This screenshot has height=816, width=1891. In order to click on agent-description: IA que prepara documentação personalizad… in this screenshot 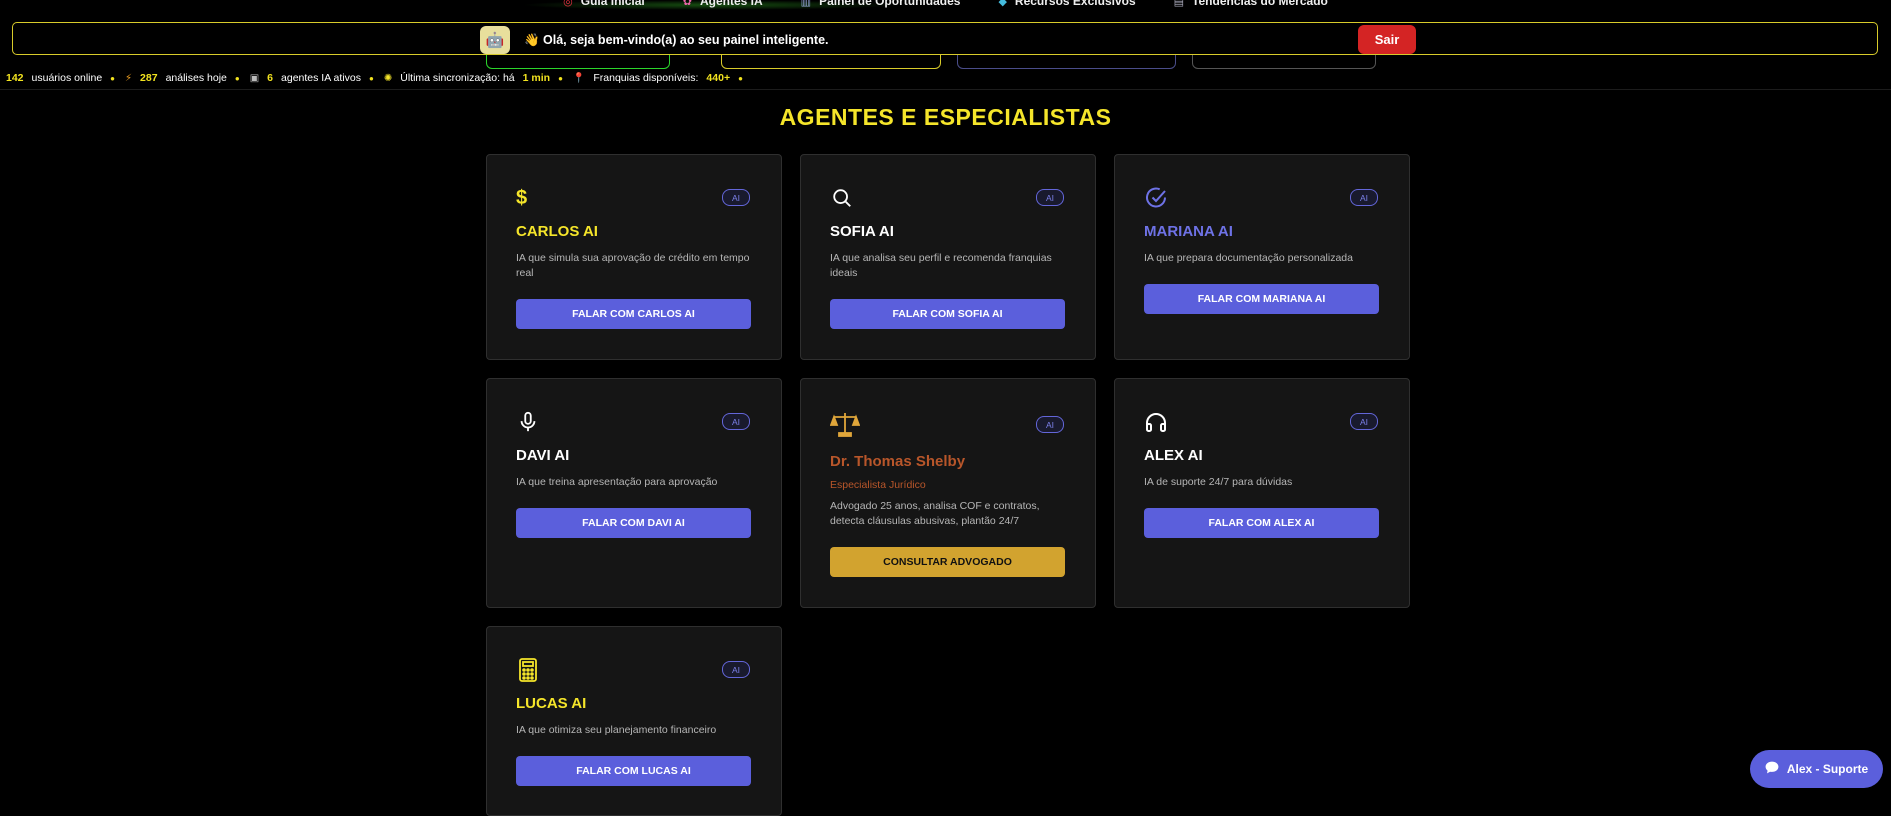, I will do `click(1248, 258)`.